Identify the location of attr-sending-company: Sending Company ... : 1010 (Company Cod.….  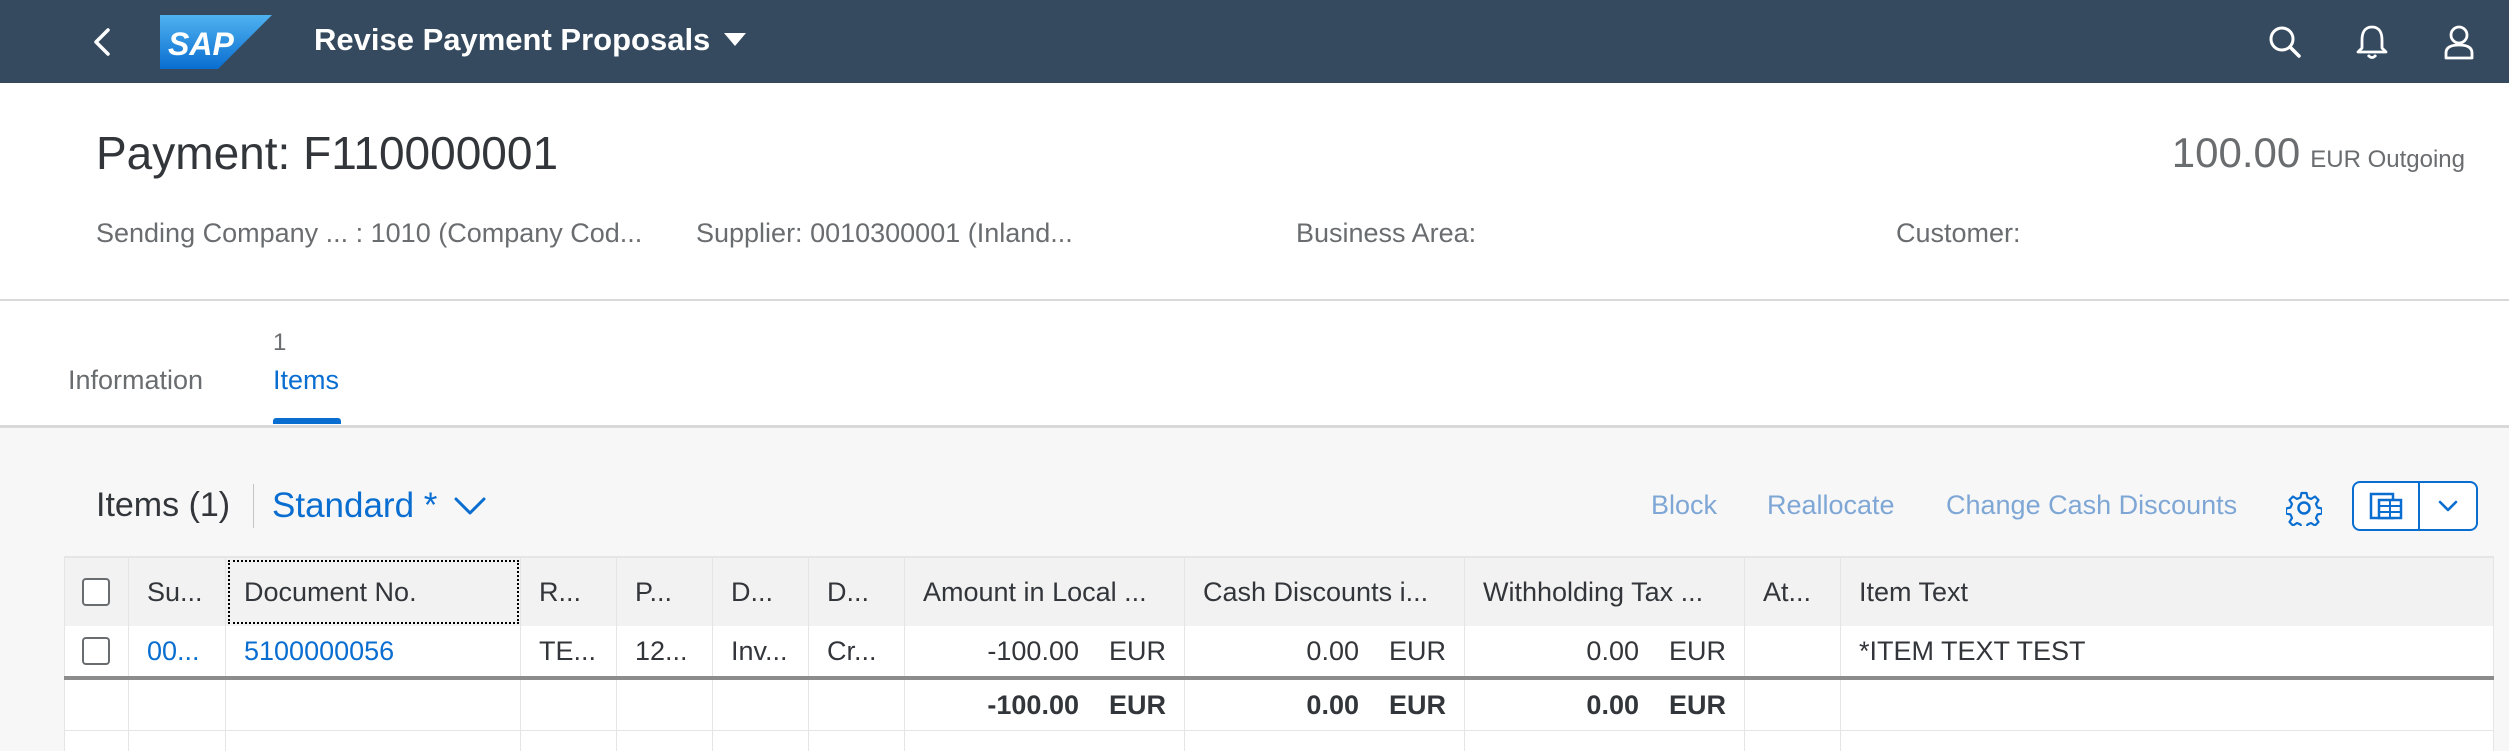
(369, 233).